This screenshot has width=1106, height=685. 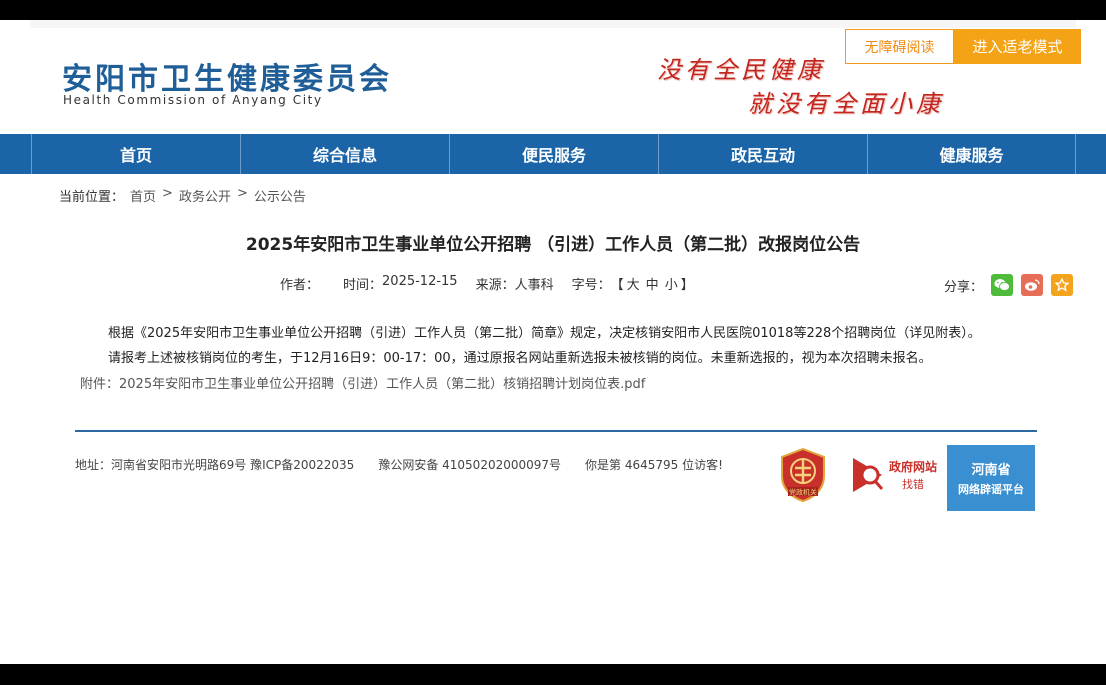 What do you see at coordinates (1032, 285) in the screenshot?
I see `weibo-share-icon` at bounding box center [1032, 285].